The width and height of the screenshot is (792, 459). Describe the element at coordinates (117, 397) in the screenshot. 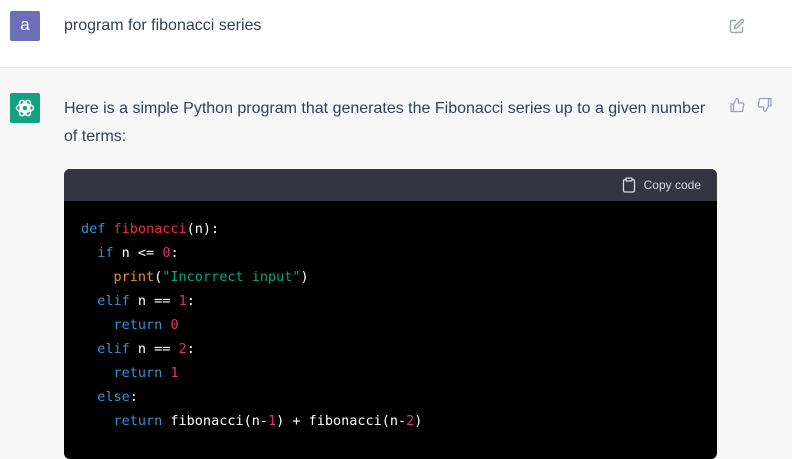

I see `code-line: else:` at that location.